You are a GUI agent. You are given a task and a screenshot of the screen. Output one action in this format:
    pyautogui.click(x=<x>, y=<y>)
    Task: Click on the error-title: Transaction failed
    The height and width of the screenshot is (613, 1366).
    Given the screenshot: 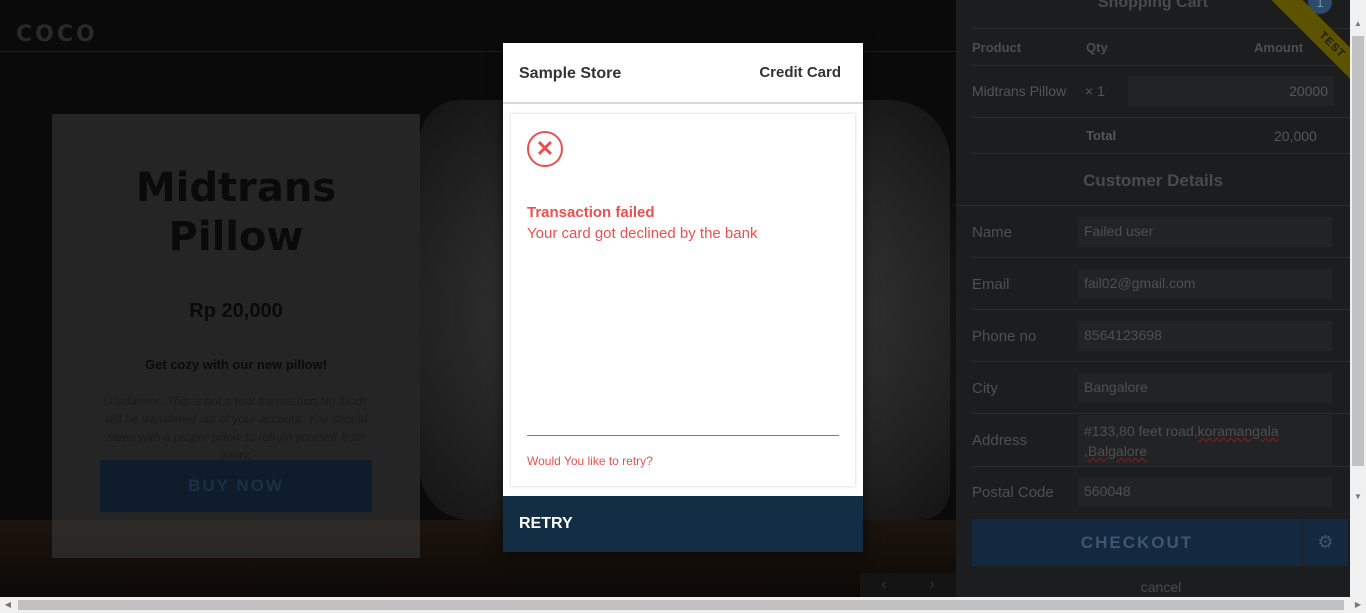 What is the action you would take?
    pyautogui.click(x=591, y=212)
    